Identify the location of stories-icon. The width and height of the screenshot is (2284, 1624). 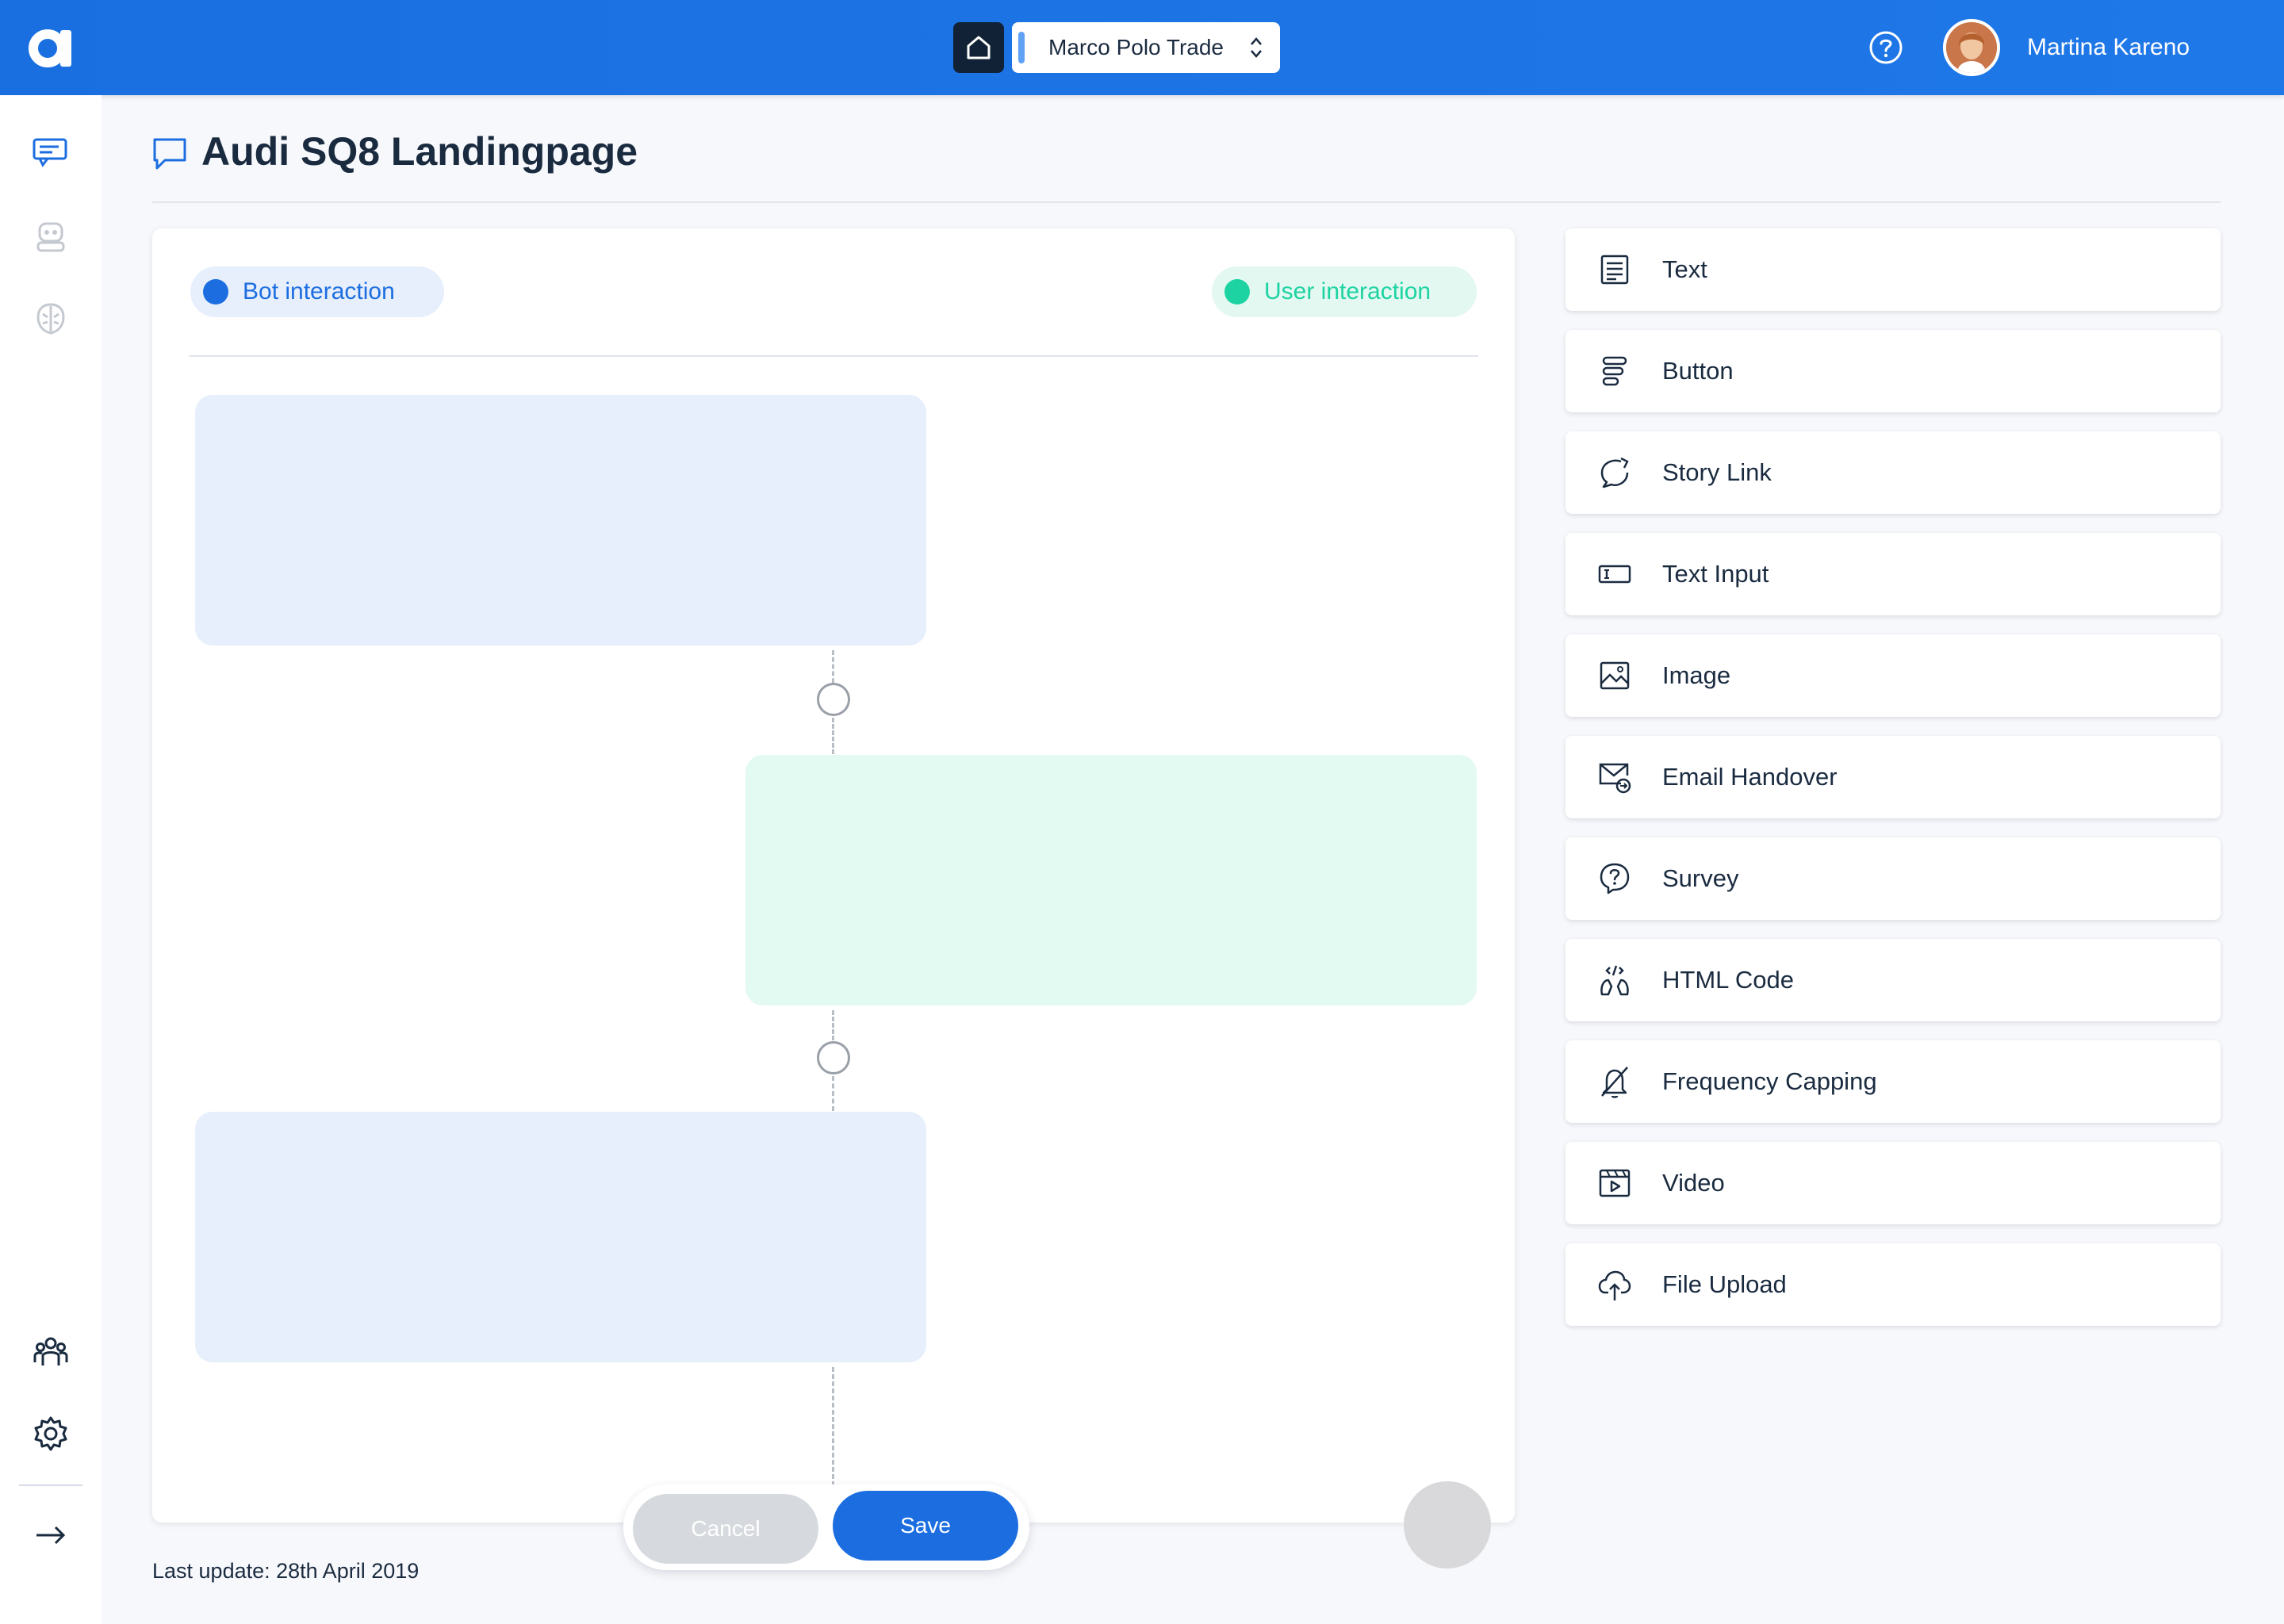
(51, 154).